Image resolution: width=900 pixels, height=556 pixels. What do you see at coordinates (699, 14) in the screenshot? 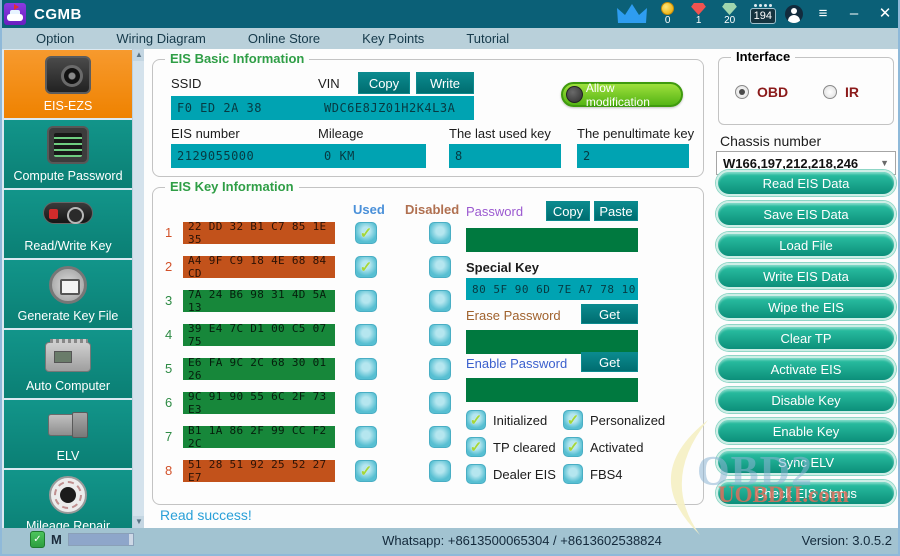
I see `red-gem-counter: 1` at bounding box center [699, 14].